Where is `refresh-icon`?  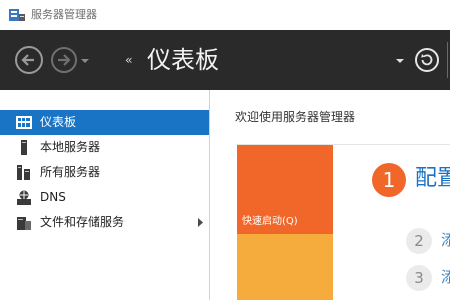 refresh-icon is located at coordinates (427, 60).